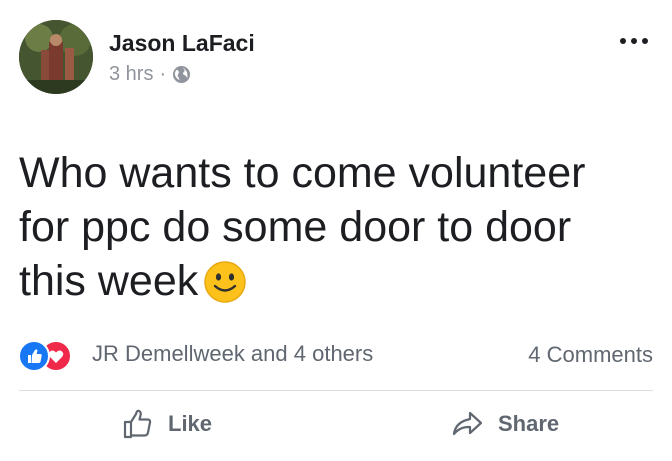  I want to click on reactors-text: JR Demellweek and 4 others, so click(232, 354).